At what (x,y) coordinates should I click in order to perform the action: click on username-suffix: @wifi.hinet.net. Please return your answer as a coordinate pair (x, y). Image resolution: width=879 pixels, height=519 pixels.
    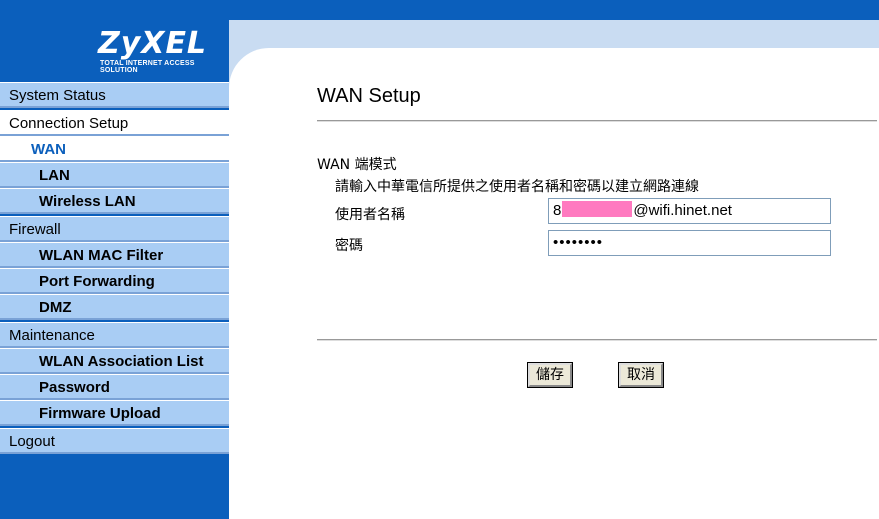
    Looking at the image, I should click on (682, 210).